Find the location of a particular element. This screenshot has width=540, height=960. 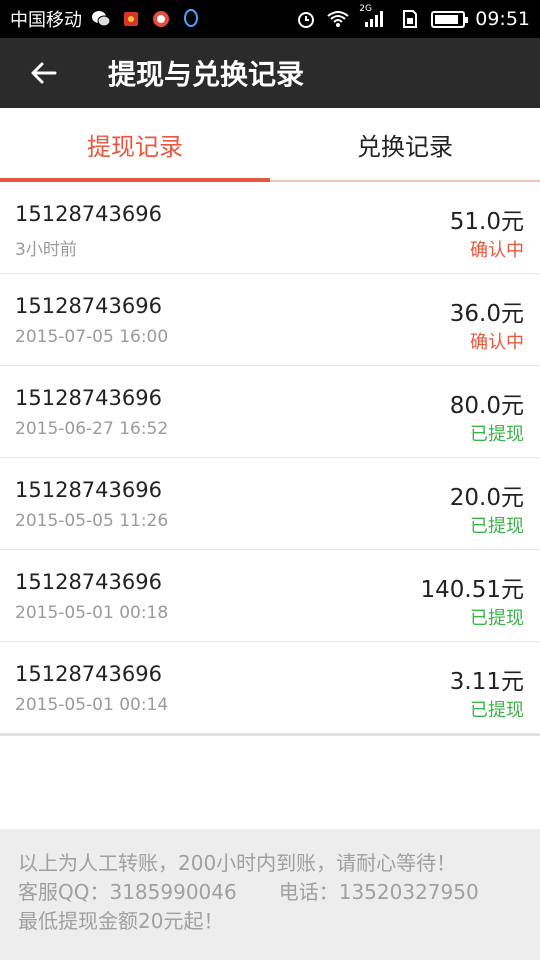

contact-info: 客服QQ：3185990046 电话：13520327950 is located at coordinates (270, 892).